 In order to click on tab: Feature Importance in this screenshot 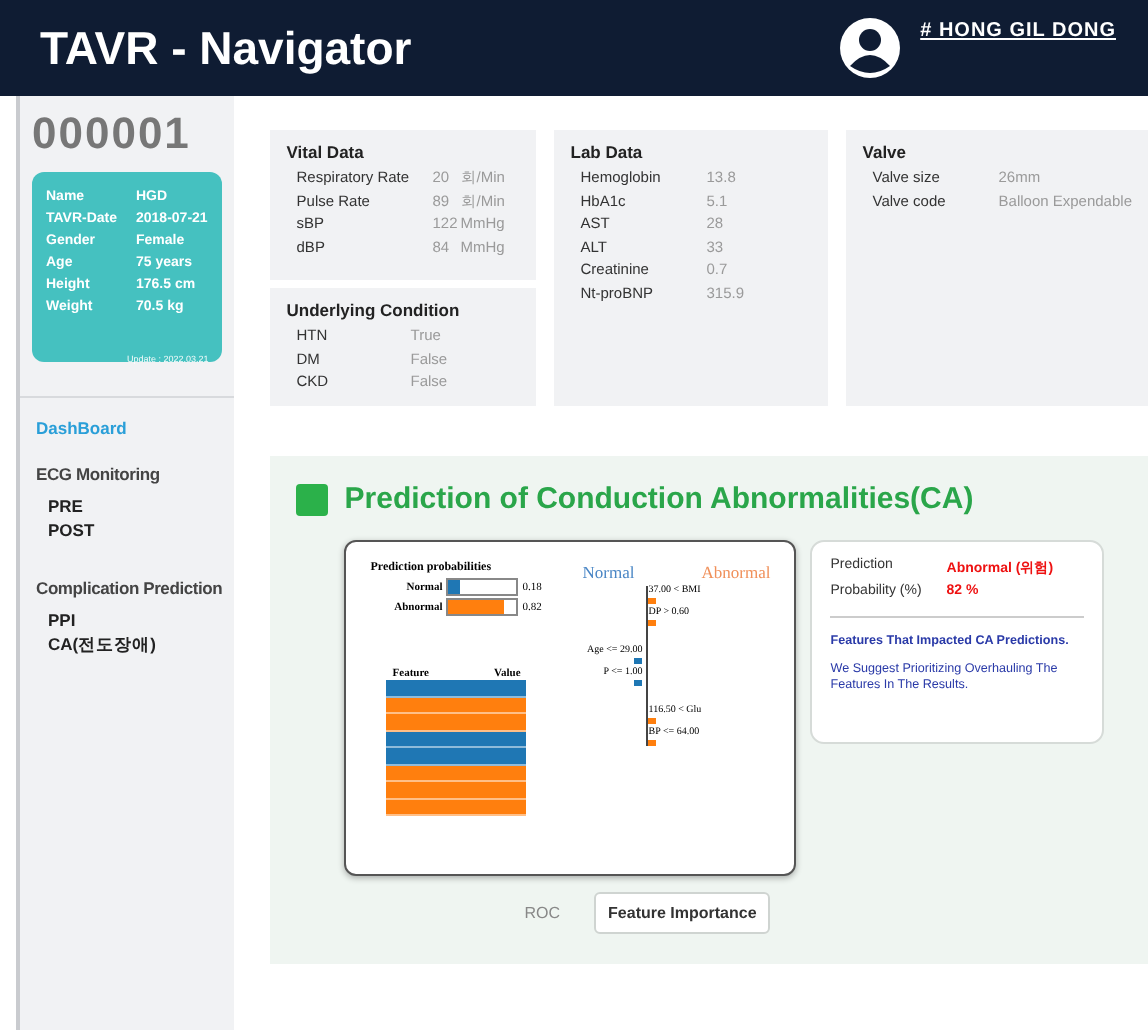, I will do `click(682, 913)`.